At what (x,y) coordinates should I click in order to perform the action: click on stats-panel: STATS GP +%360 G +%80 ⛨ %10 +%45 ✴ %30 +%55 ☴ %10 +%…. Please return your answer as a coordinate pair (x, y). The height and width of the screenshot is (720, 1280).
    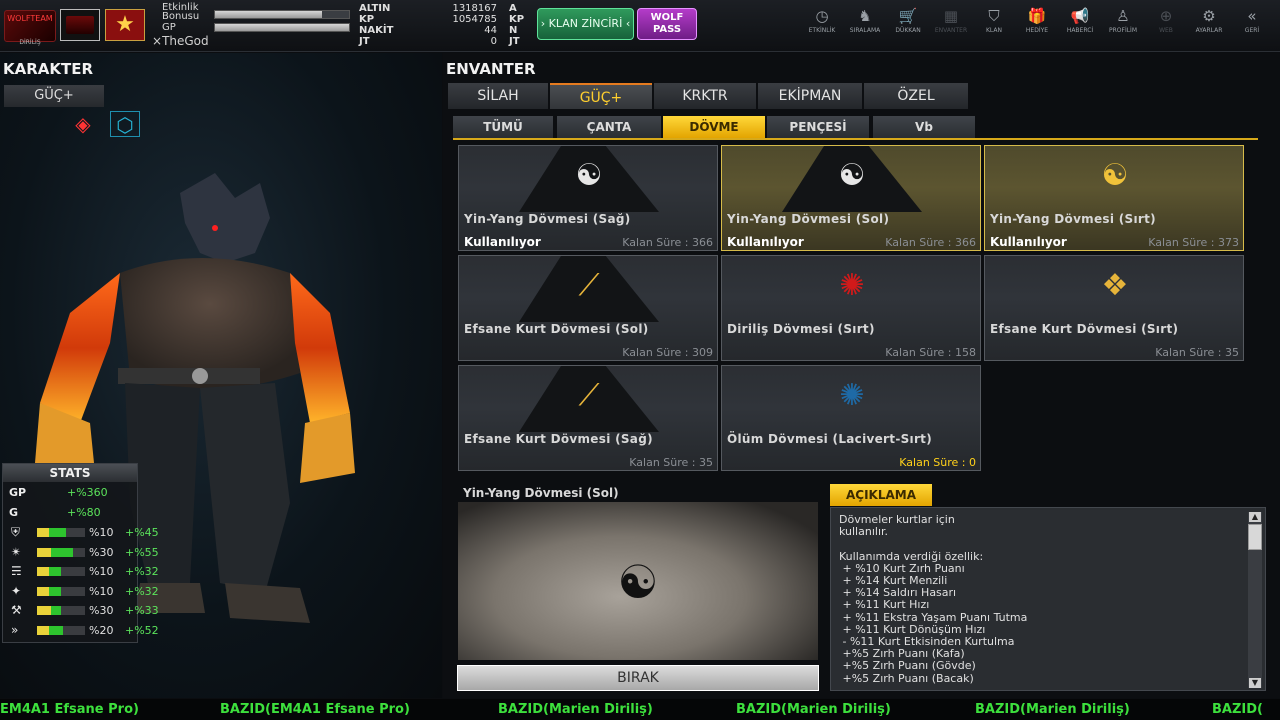
    Looking at the image, I should click on (80, 553).